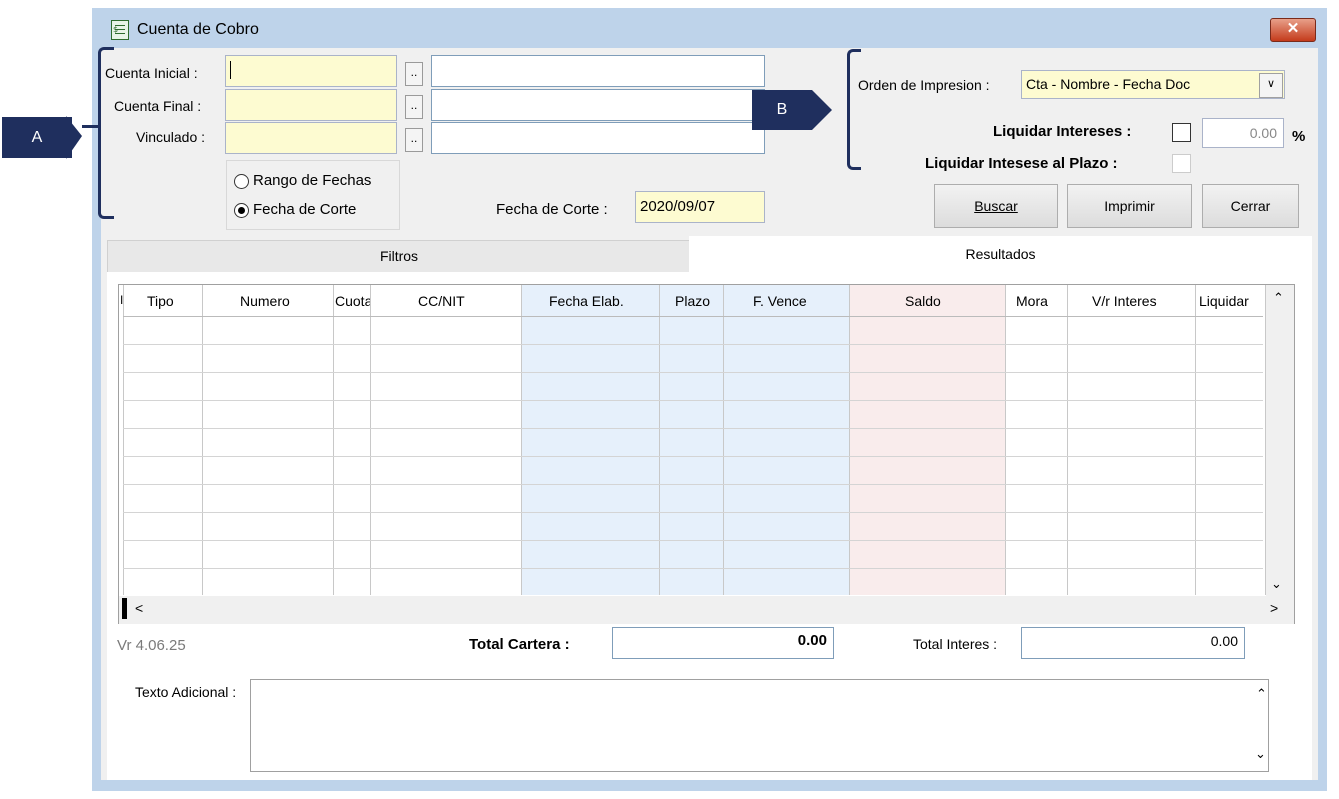 This screenshot has height=799, width=1339. I want to click on orden-impresion-label: Orden de Impresion :, so click(924, 85).